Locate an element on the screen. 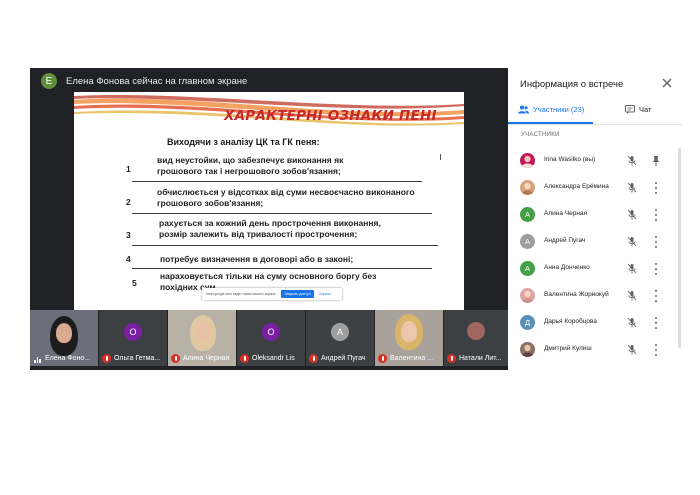  participant-name: Irina Wasilko (вы) is located at coordinates (570, 159).